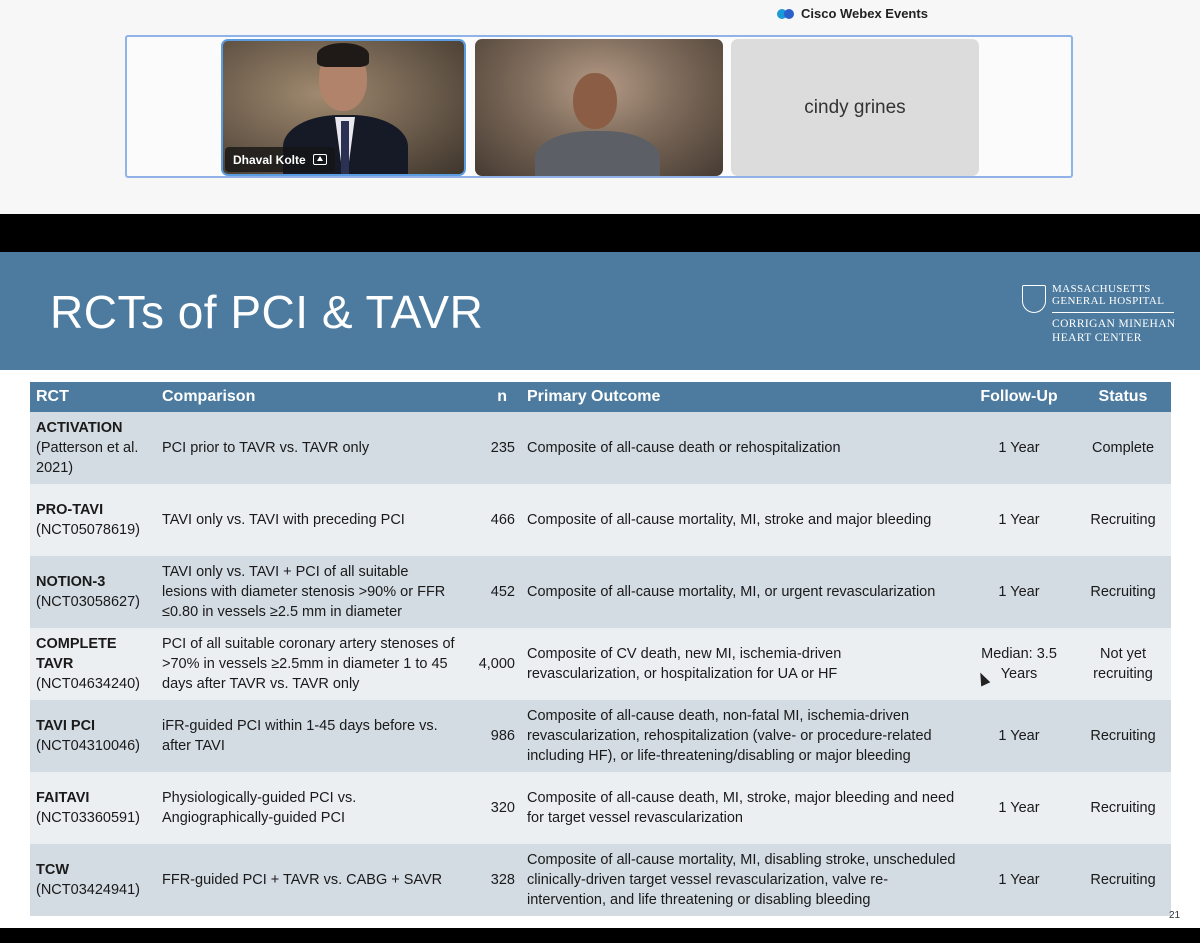  Describe the element at coordinates (71, 582) in the screenshot. I see `rct-name: NOTION-3` at that location.